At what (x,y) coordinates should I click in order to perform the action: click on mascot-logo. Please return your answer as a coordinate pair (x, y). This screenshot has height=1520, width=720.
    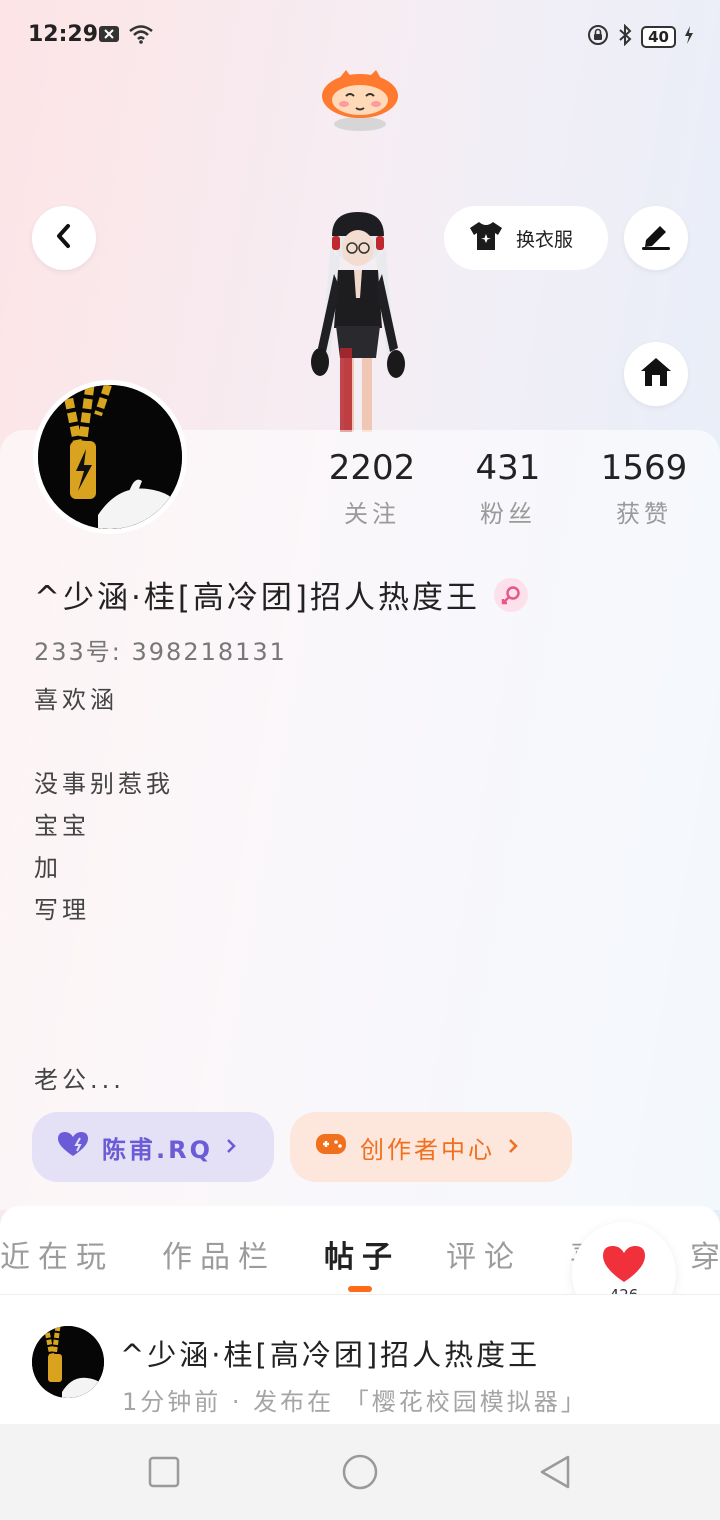
    Looking at the image, I should click on (360, 101).